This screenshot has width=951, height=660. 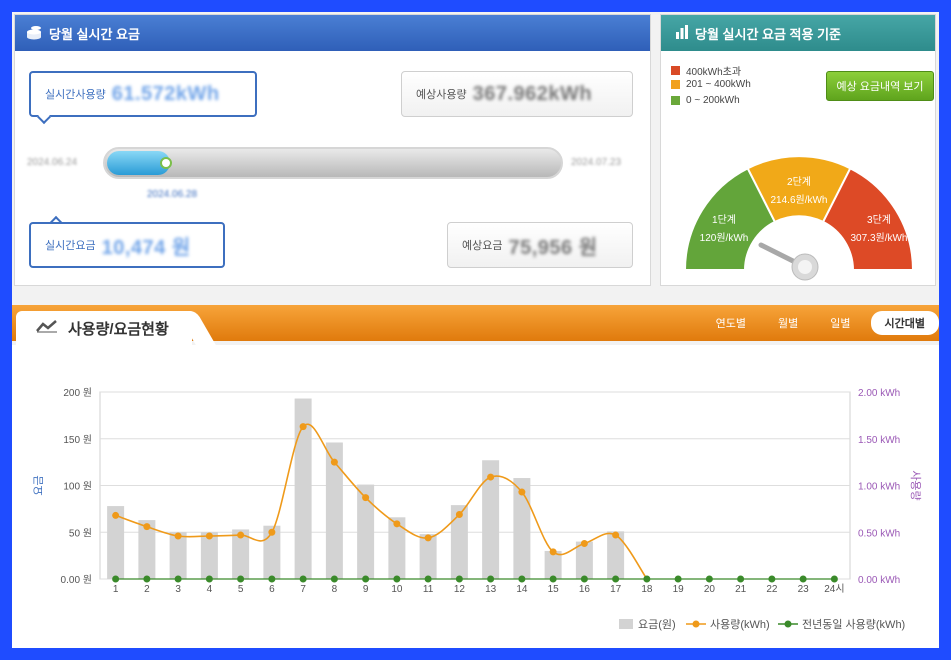 What do you see at coordinates (178, 589) in the screenshot?
I see `x-tick-label: 3` at bounding box center [178, 589].